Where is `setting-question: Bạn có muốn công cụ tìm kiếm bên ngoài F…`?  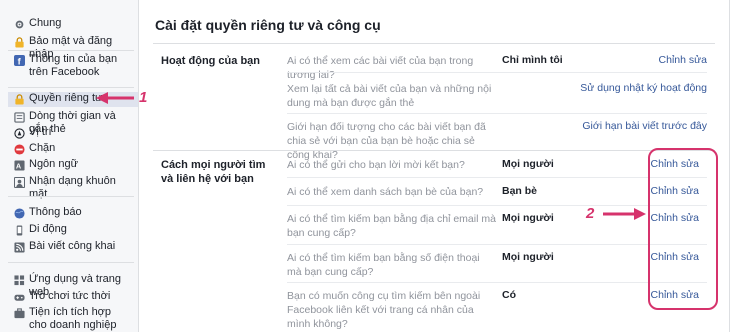 setting-question: Bạn có muốn công cụ tìm kiếm bên ngoài F… is located at coordinates (384, 310).